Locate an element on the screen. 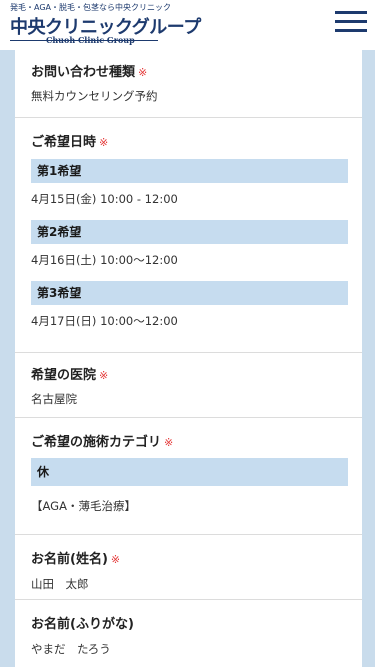  choice-1-value: 4月15日(金) 10:00 - 12:00 is located at coordinates (104, 199).